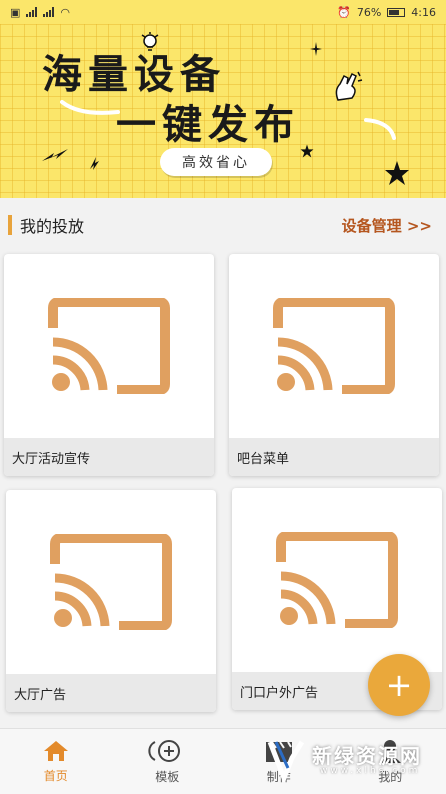  Describe the element at coordinates (167, 777) in the screenshot. I see `nav-label: 模板` at that location.